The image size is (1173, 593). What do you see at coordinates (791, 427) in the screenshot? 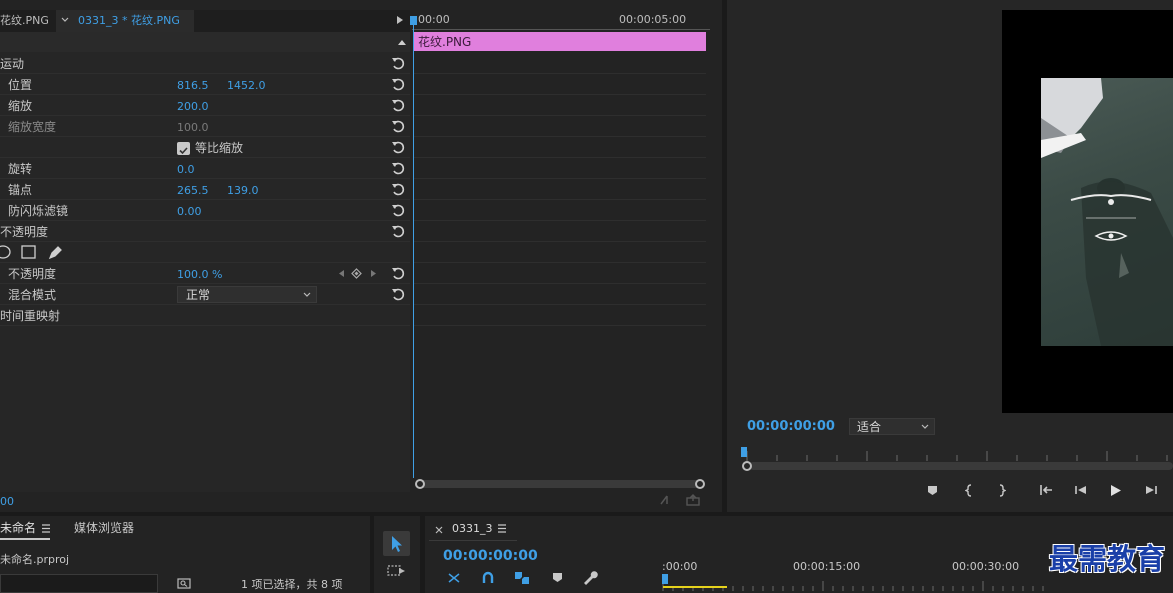
I see `monitor-timecode: 00:00:00:00` at bounding box center [791, 427].